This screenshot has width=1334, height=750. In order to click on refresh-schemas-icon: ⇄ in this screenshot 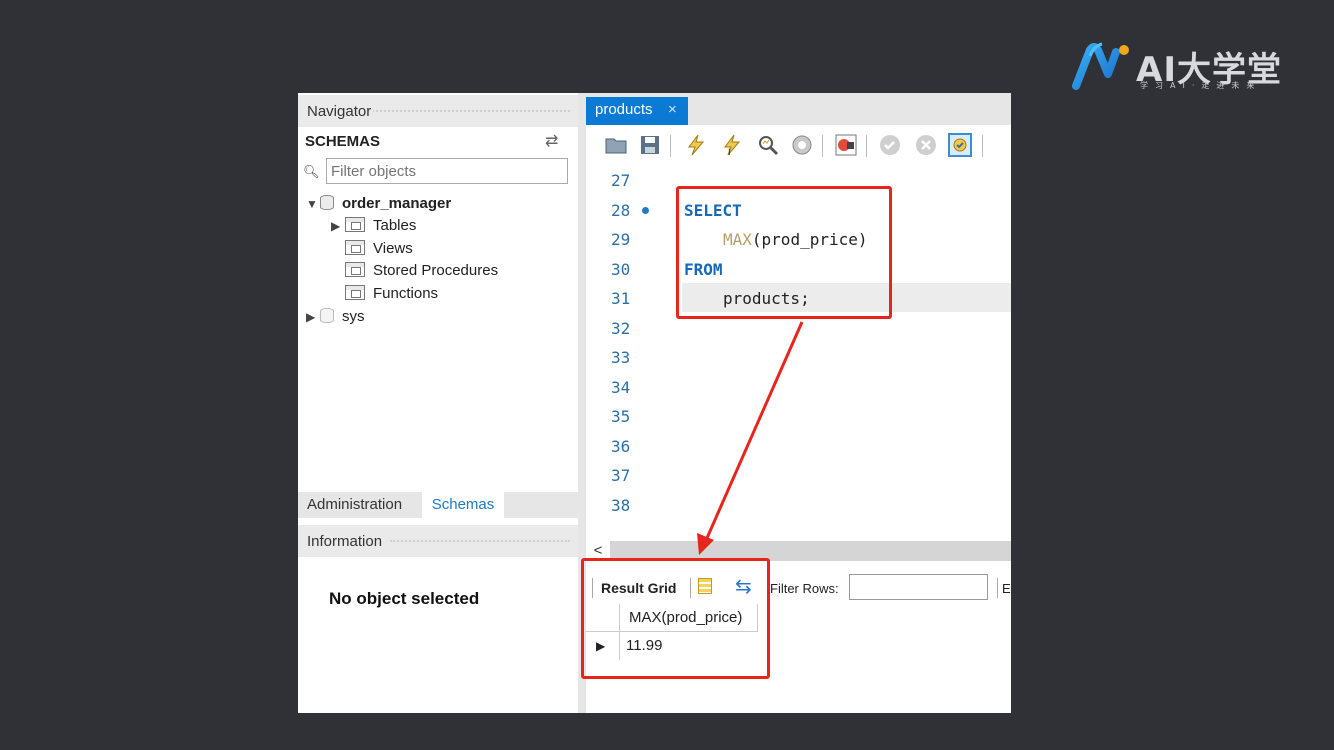, I will do `click(551, 141)`.